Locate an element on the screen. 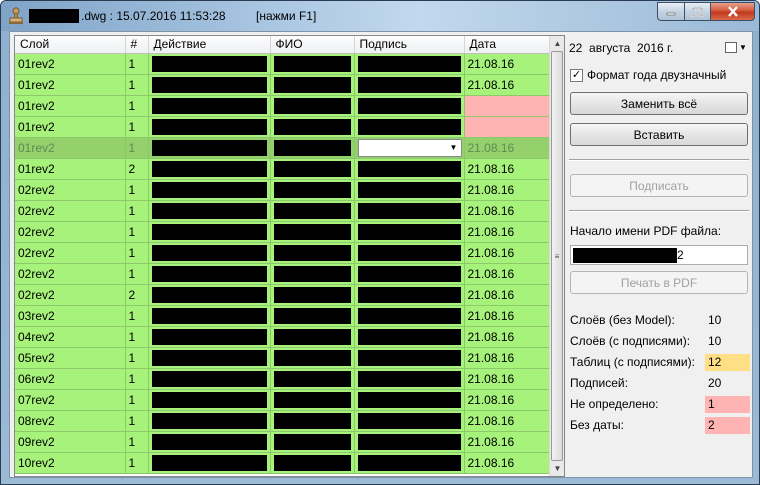 Image resolution: width=760 pixels, height=485 pixels. date-picker: 22 августа 2016 г. ▼ is located at coordinates (660, 48).